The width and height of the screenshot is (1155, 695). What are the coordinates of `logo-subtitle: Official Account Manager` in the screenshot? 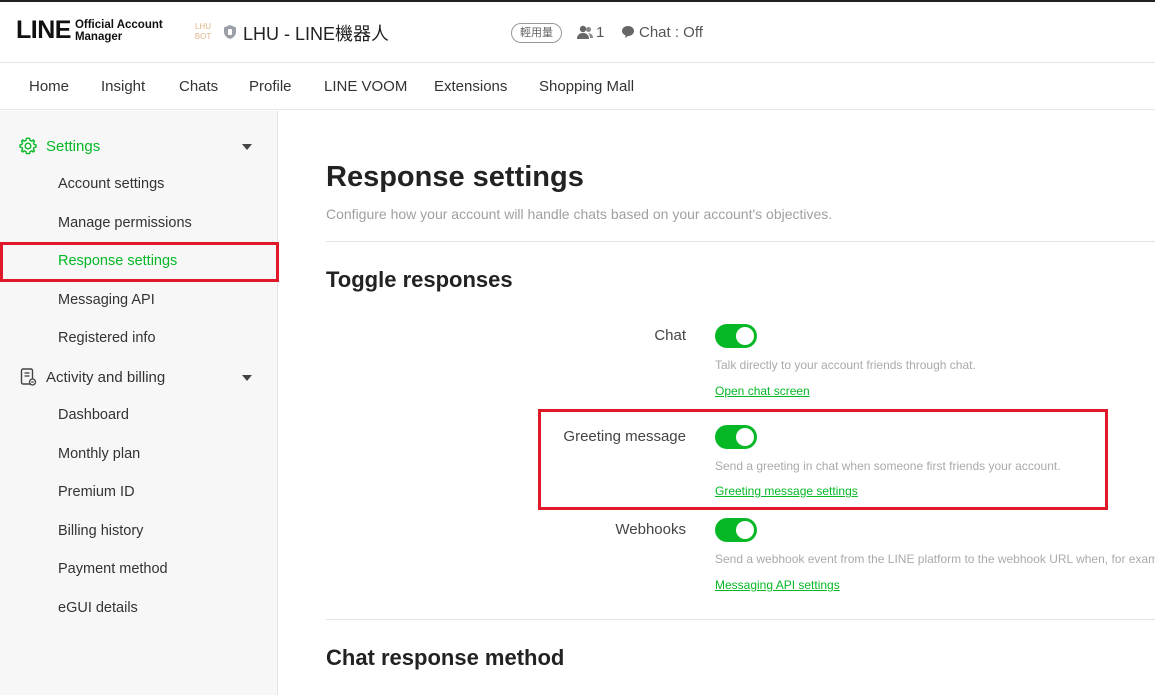 It's located at (118, 30).